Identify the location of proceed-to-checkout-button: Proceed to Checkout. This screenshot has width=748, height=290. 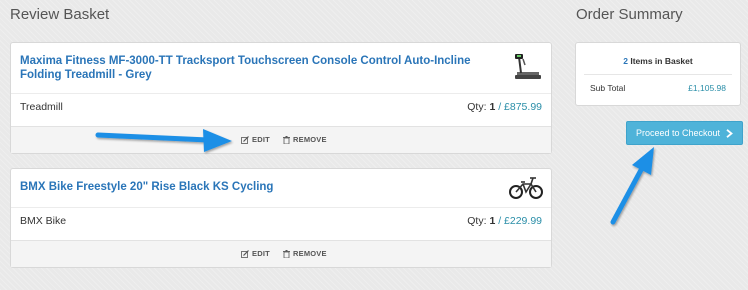
(684, 133).